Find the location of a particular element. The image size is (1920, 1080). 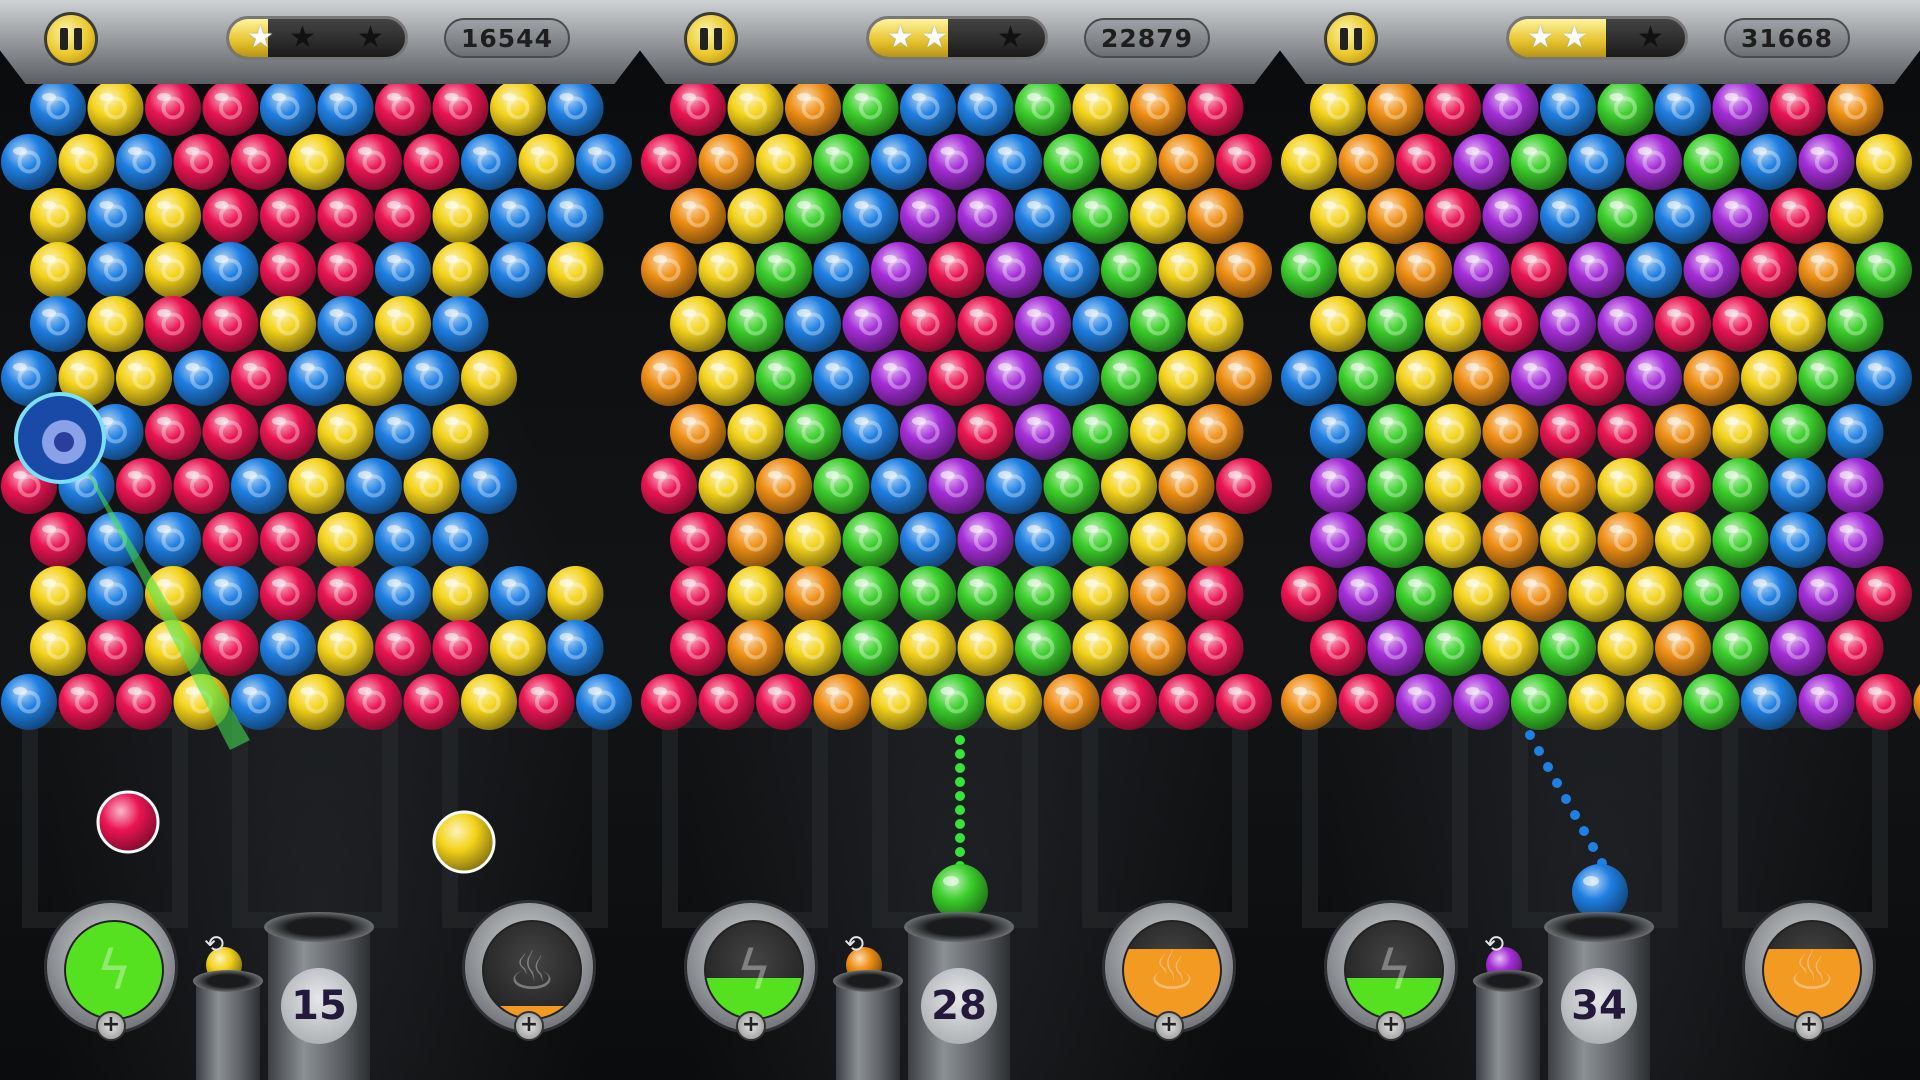

star-icon: ★ is located at coordinates (1540, 37).